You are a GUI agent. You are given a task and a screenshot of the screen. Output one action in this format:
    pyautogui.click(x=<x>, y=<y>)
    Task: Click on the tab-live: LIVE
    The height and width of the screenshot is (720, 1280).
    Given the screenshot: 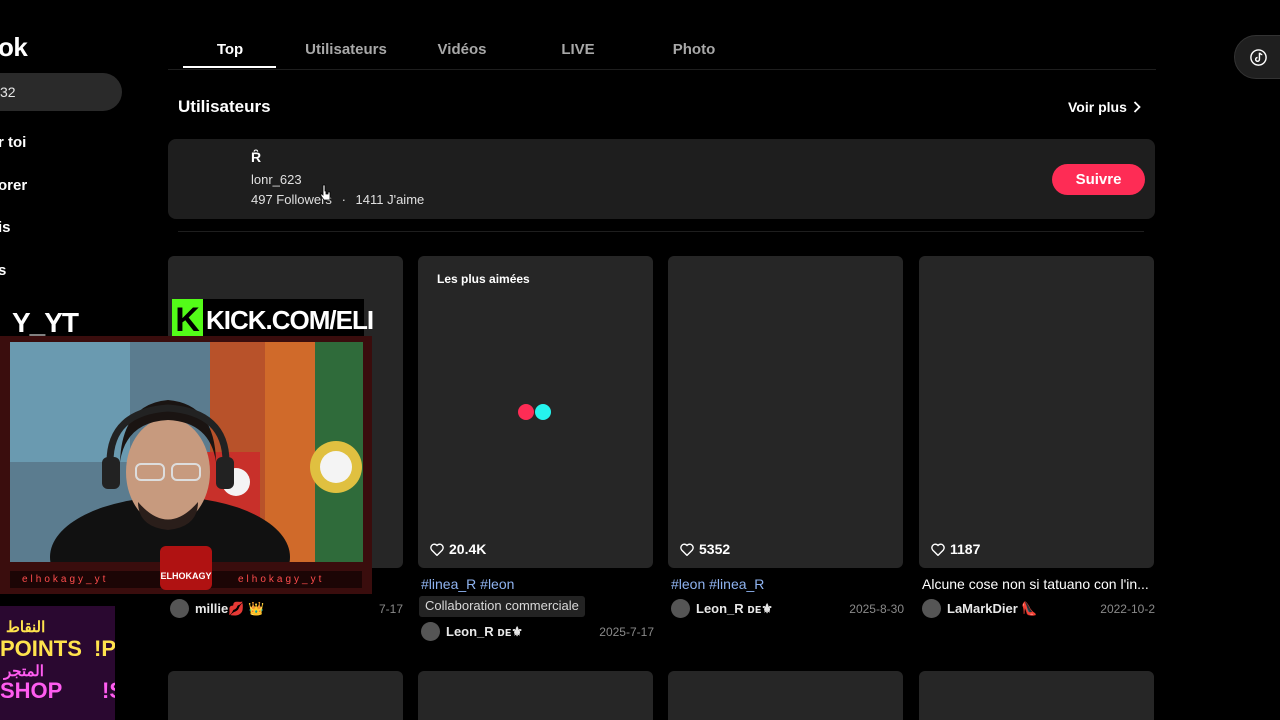 What is the action you would take?
    pyautogui.click(x=577, y=49)
    